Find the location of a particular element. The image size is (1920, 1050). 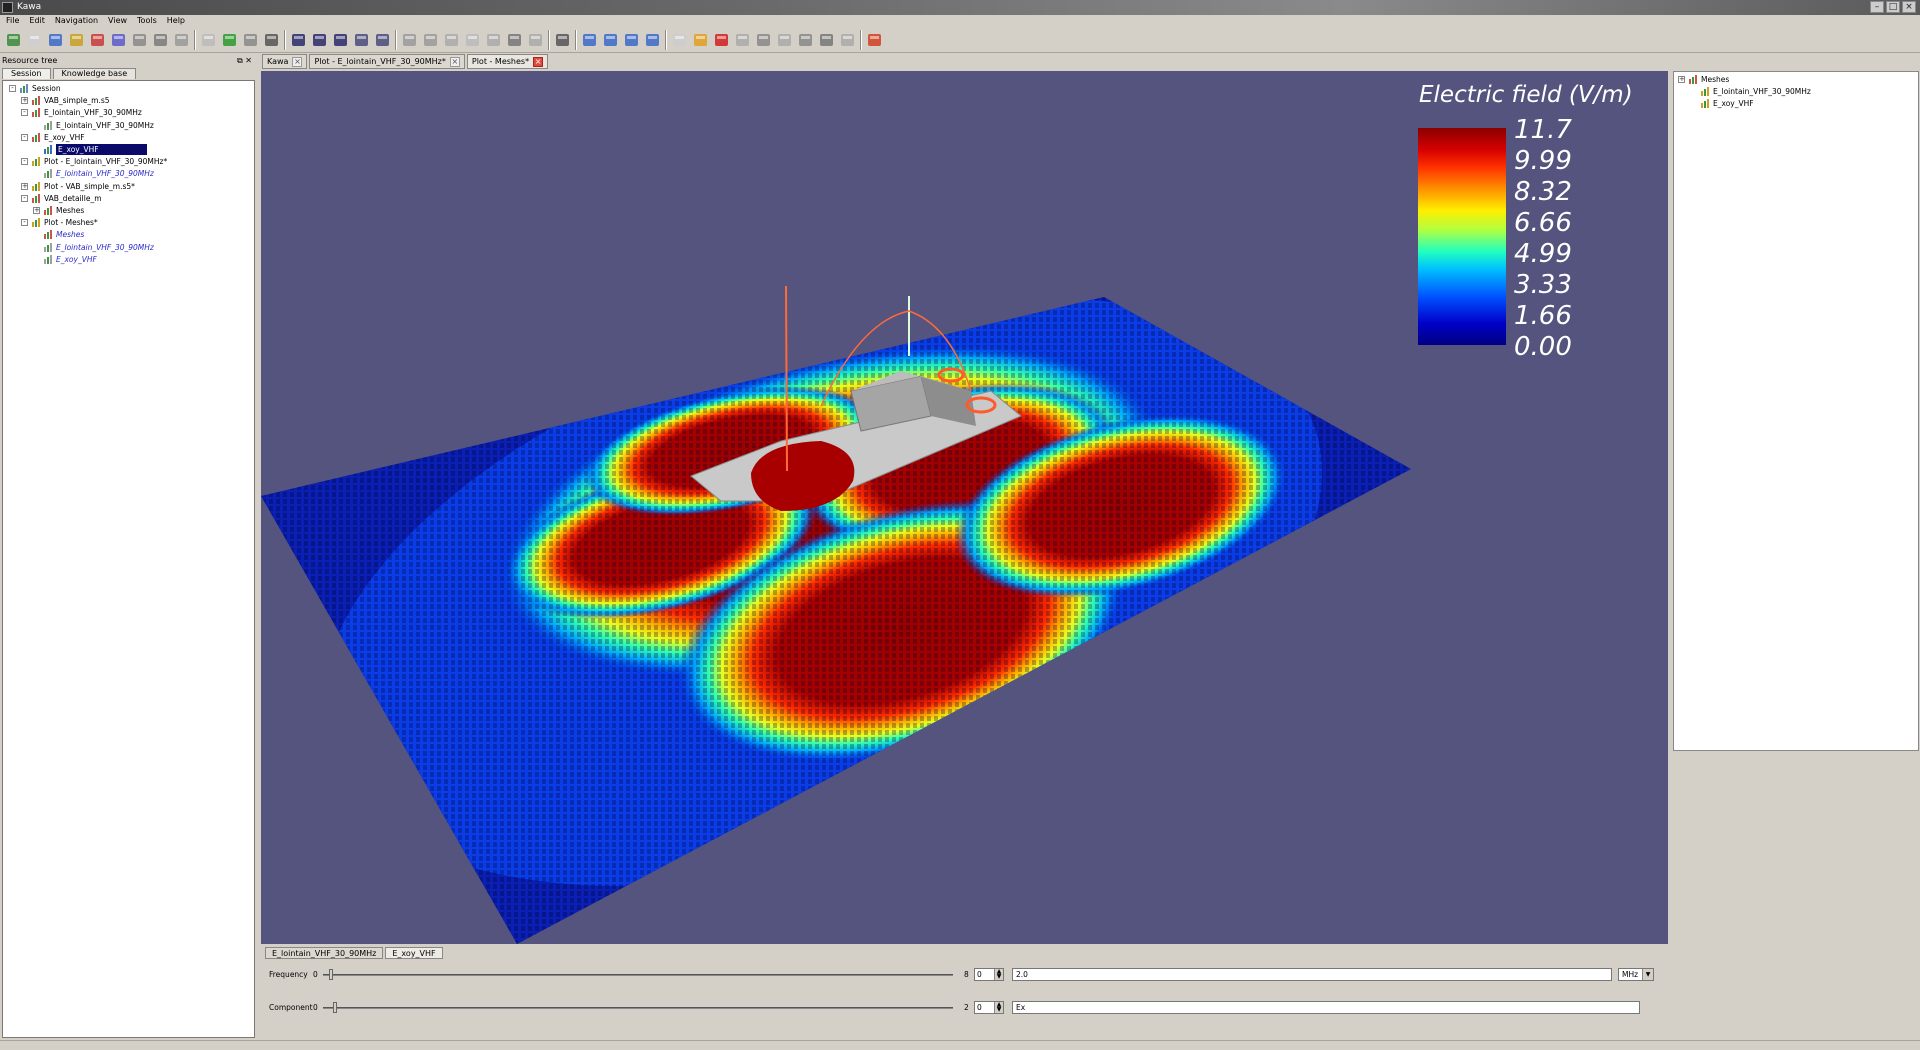

lifebuoy-icon is located at coordinates (874, 40).